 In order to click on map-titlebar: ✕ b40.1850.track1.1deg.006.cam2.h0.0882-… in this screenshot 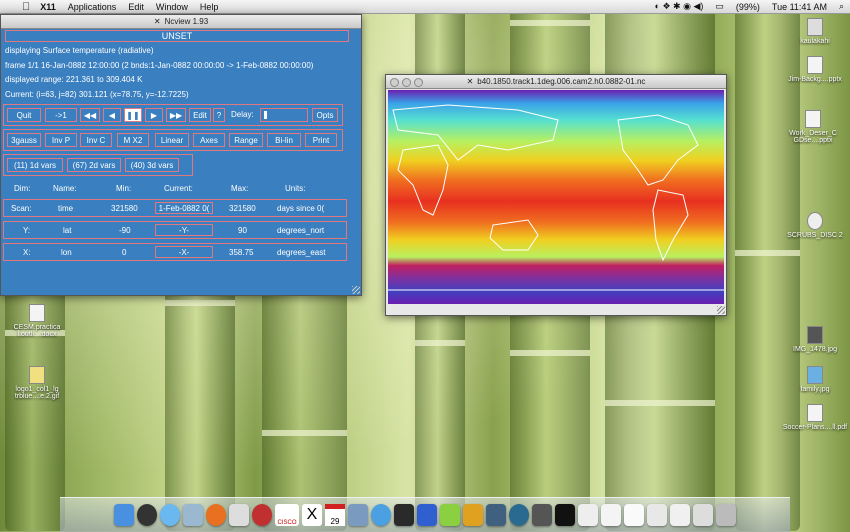, I will do `click(556, 82)`.